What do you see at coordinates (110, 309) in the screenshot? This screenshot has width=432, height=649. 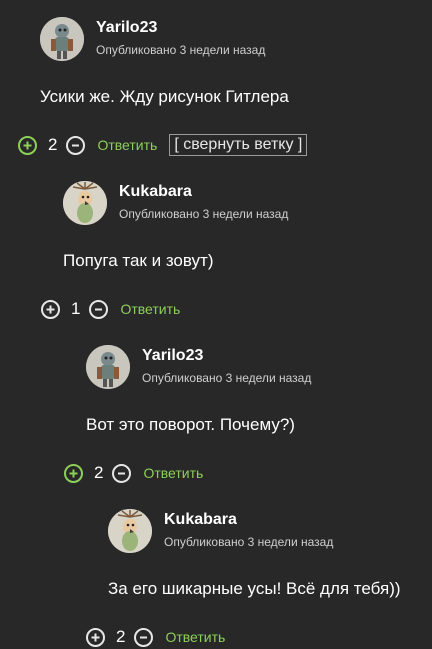 I see `comment-actions: 1 Ответить` at bounding box center [110, 309].